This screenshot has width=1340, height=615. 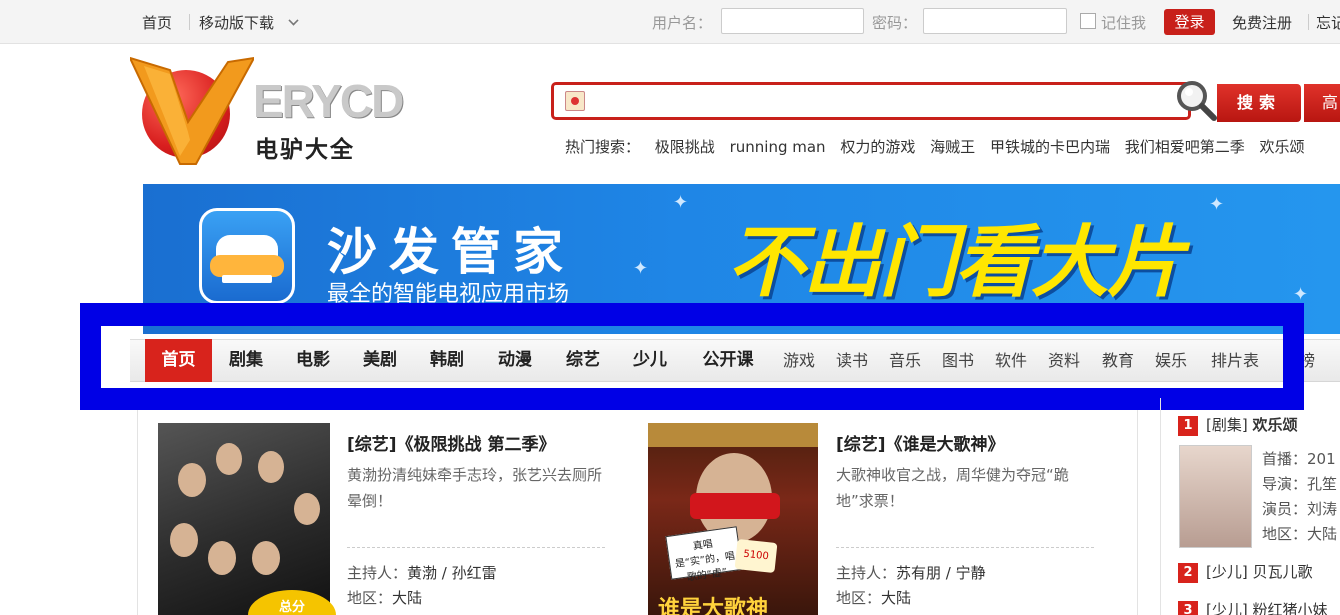 What do you see at coordinates (799, 360) in the screenshot?
I see `nav-games: 游戏` at bounding box center [799, 360].